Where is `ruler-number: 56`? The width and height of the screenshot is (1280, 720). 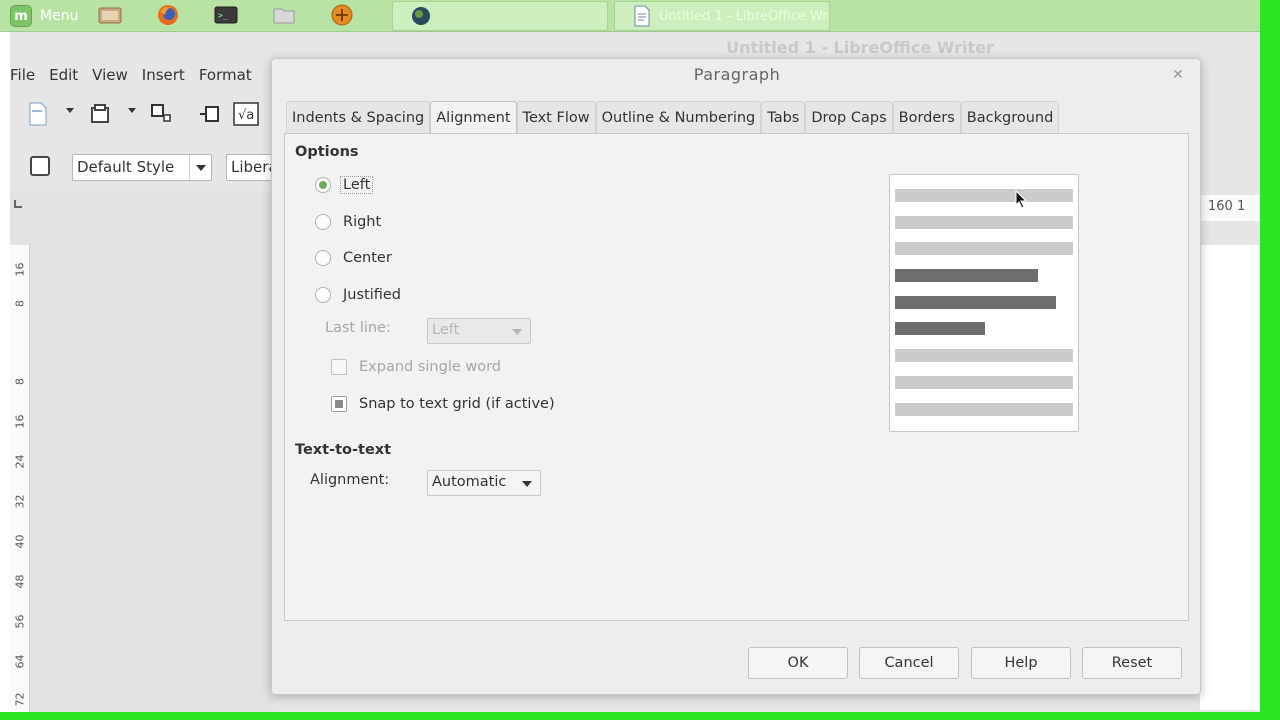
ruler-number: 56 is located at coordinates (20, 621).